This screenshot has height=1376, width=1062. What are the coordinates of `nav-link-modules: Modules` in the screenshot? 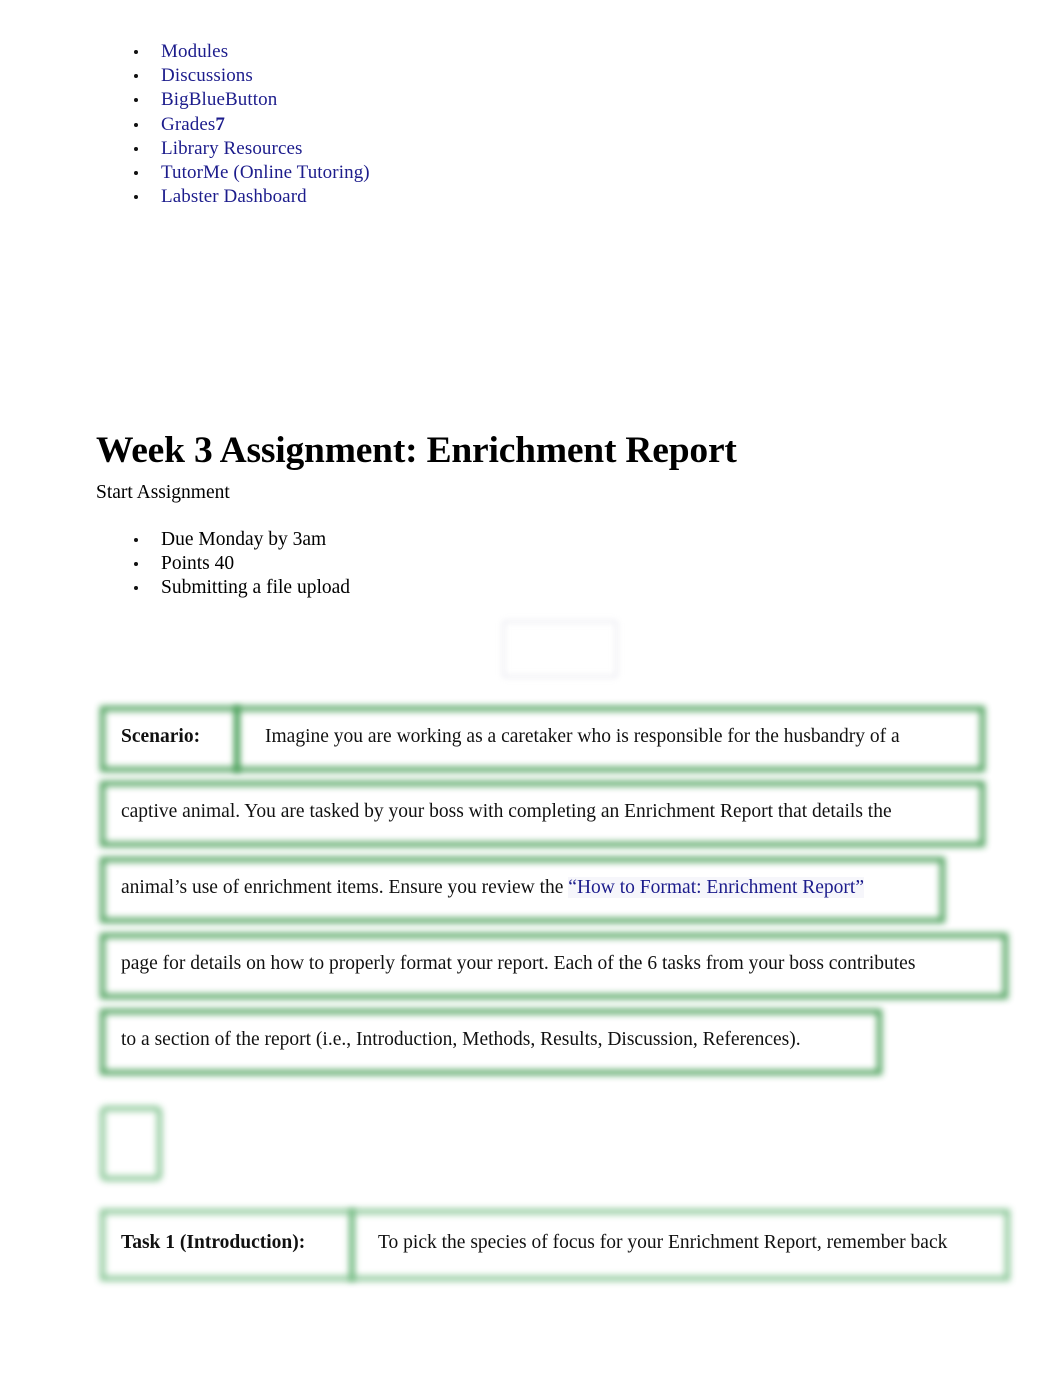 It's located at (194, 51).